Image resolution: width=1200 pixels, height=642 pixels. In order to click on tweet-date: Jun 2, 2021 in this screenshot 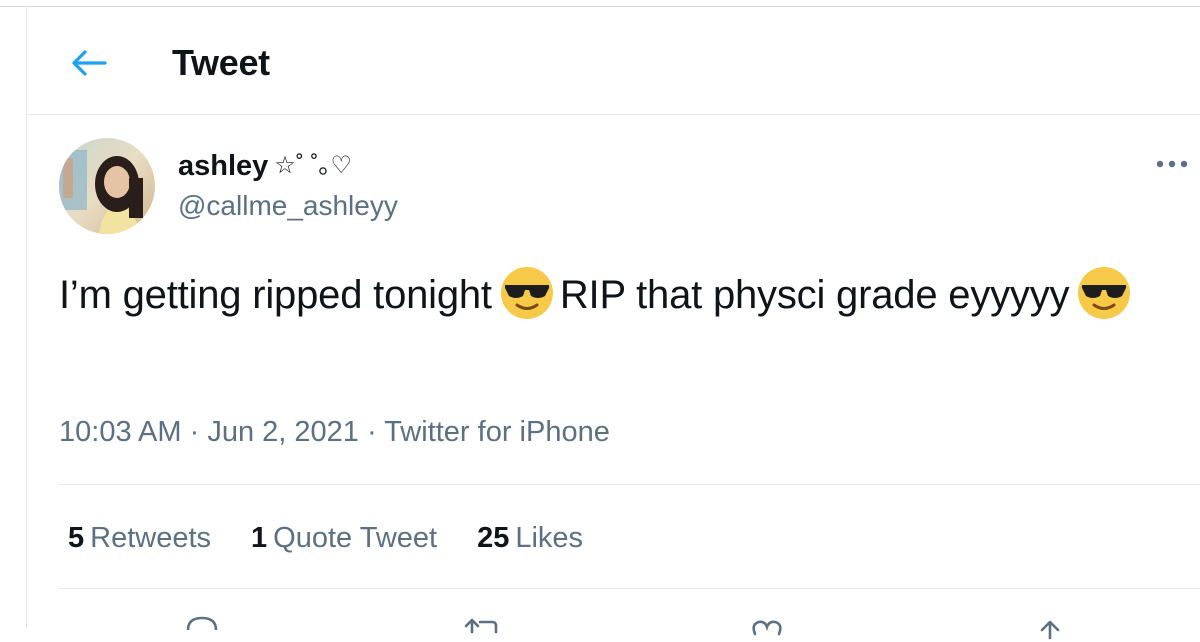, I will do `click(283, 432)`.